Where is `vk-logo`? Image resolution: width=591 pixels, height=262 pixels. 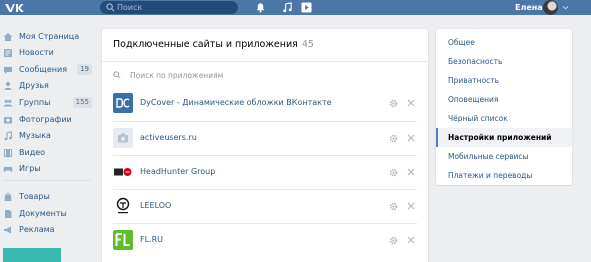
vk-logo is located at coordinates (16, 8).